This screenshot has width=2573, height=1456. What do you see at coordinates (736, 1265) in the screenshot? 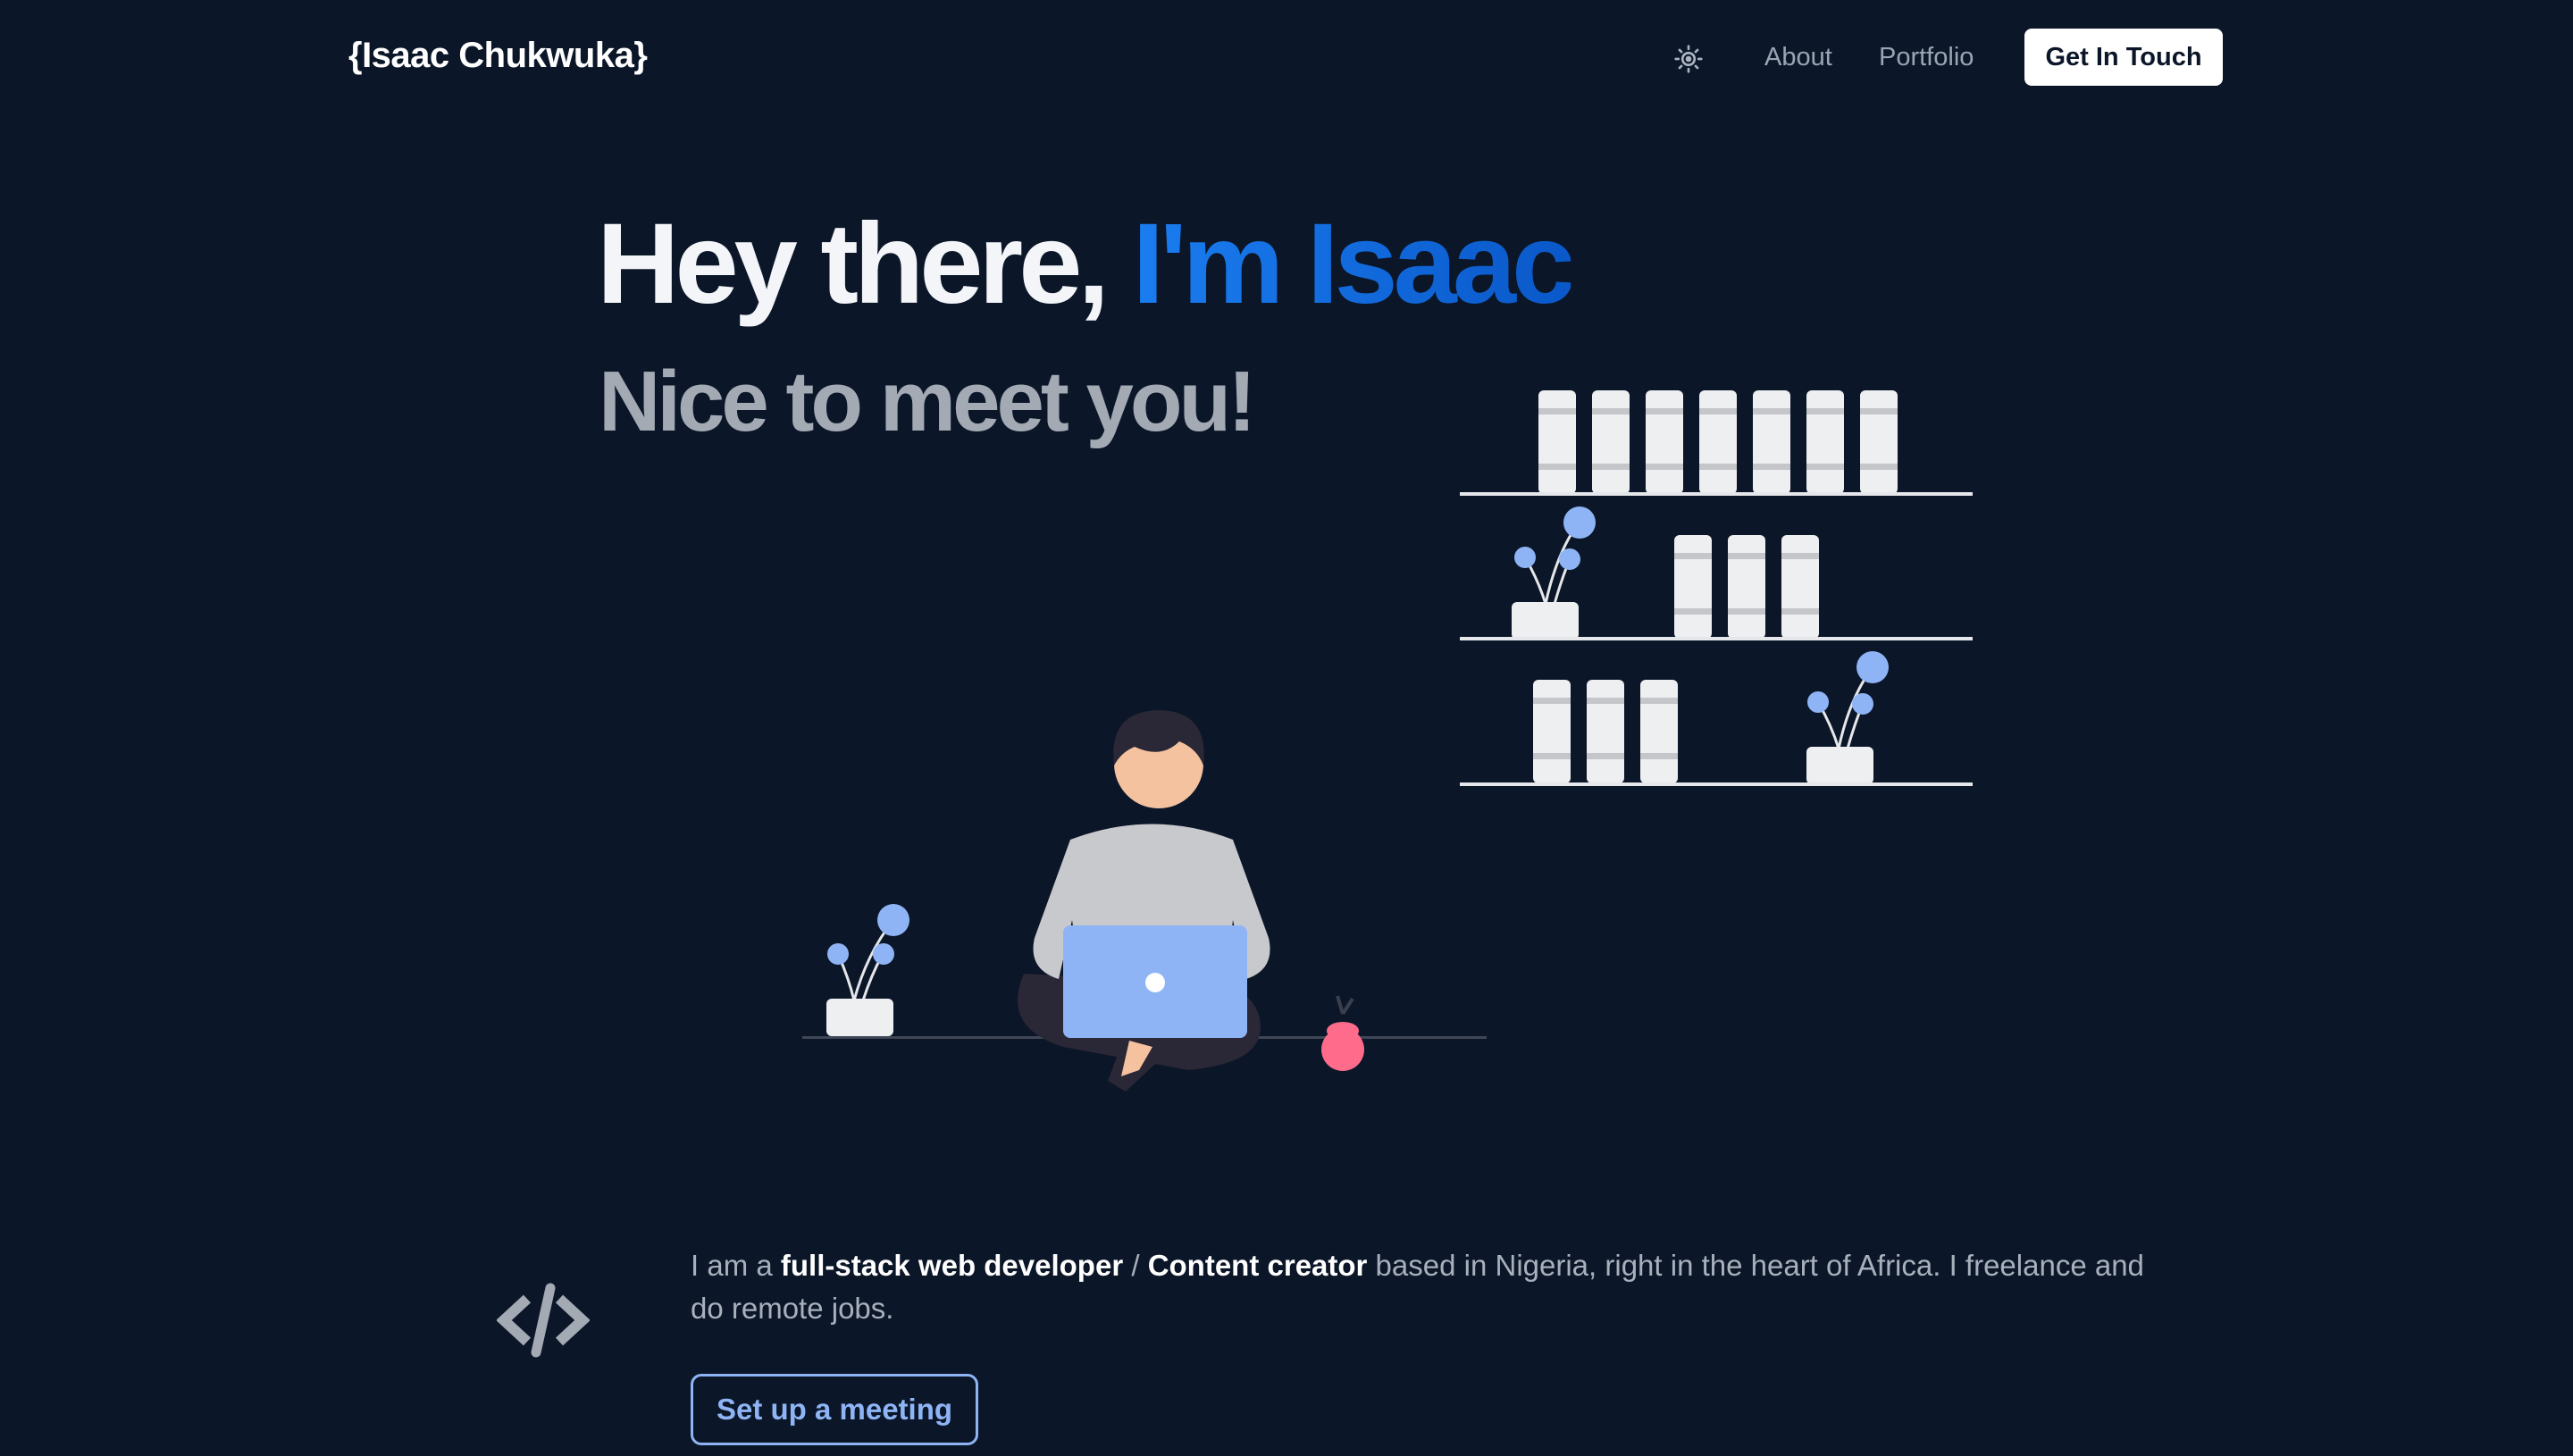
I see `intro-prefix: I am a` at bounding box center [736, 1265].